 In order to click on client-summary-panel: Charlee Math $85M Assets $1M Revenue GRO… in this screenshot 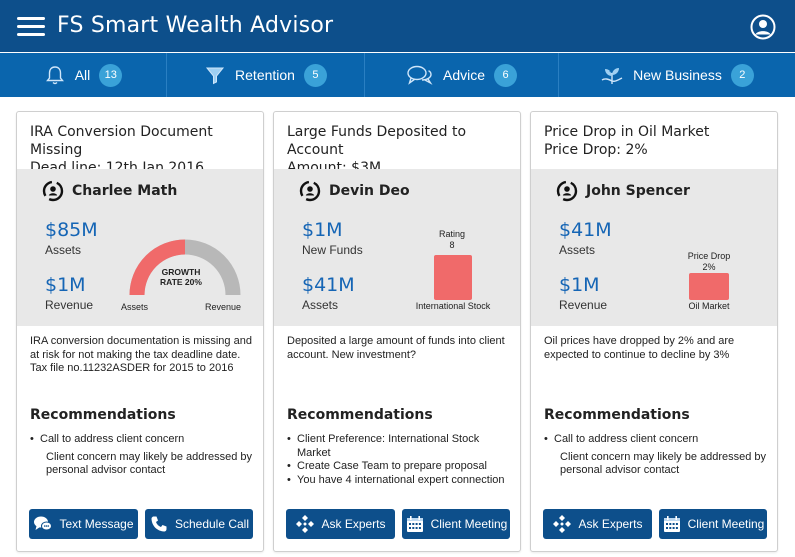, I will do `click(140, 247)`.